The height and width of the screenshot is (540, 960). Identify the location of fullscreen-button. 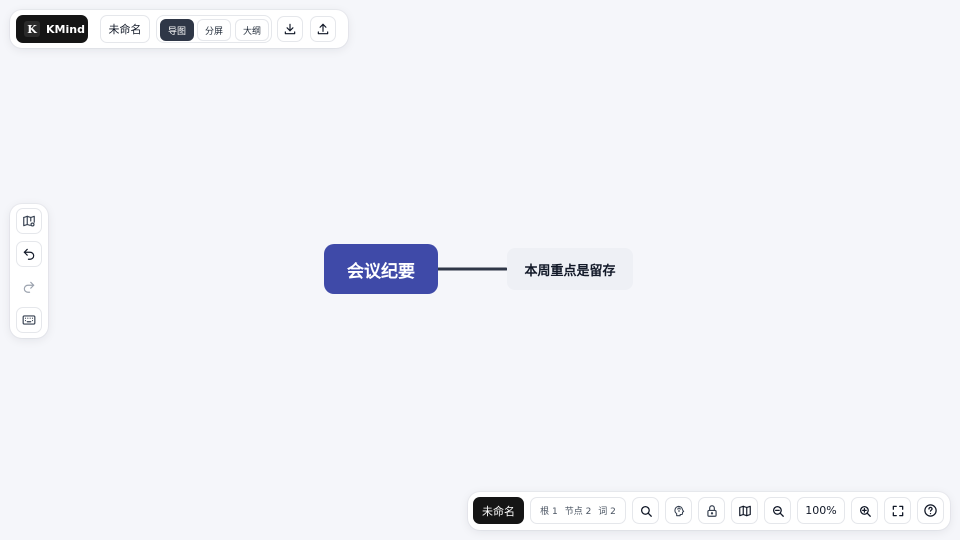
(897, 510).